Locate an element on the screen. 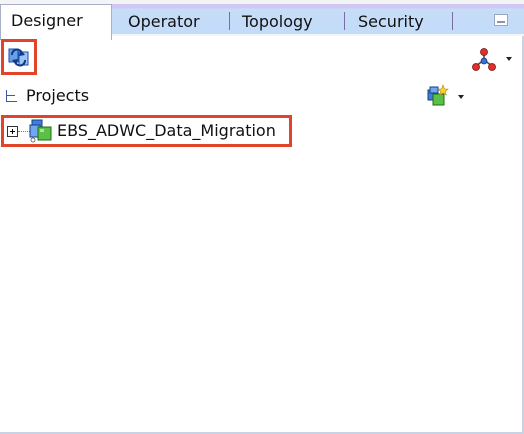  tab-bar: Designer Operator Topology Security is located at coordinates (262, 20).